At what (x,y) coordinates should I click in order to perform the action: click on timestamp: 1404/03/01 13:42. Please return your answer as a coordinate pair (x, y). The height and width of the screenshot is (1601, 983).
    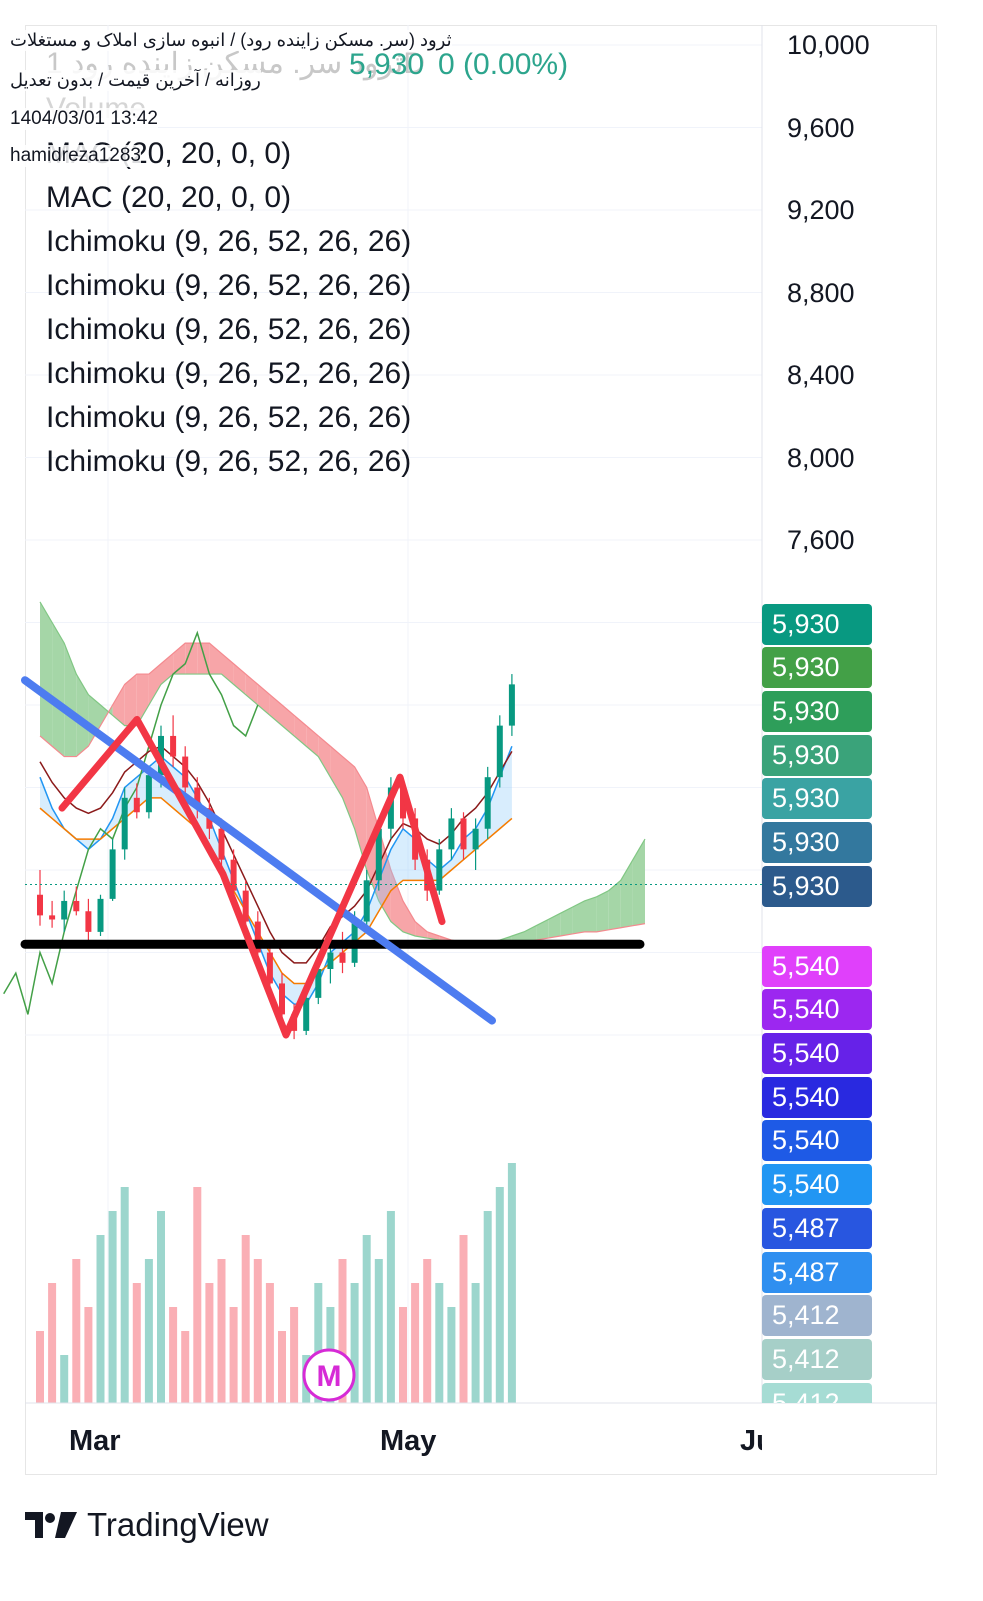
    Looking at the image, I should click on (84, 119).